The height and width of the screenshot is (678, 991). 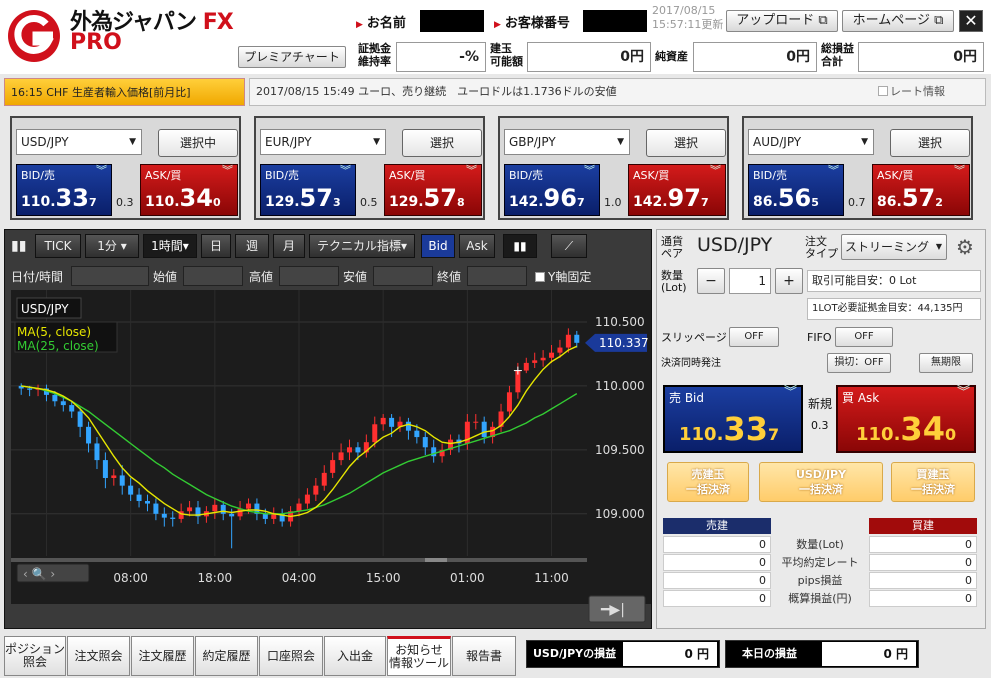 What do you see at coordinates (226, 656) in the screenshot?
I see `bottom-tab-3: 約定履歴` at bounding box center [226, 656].